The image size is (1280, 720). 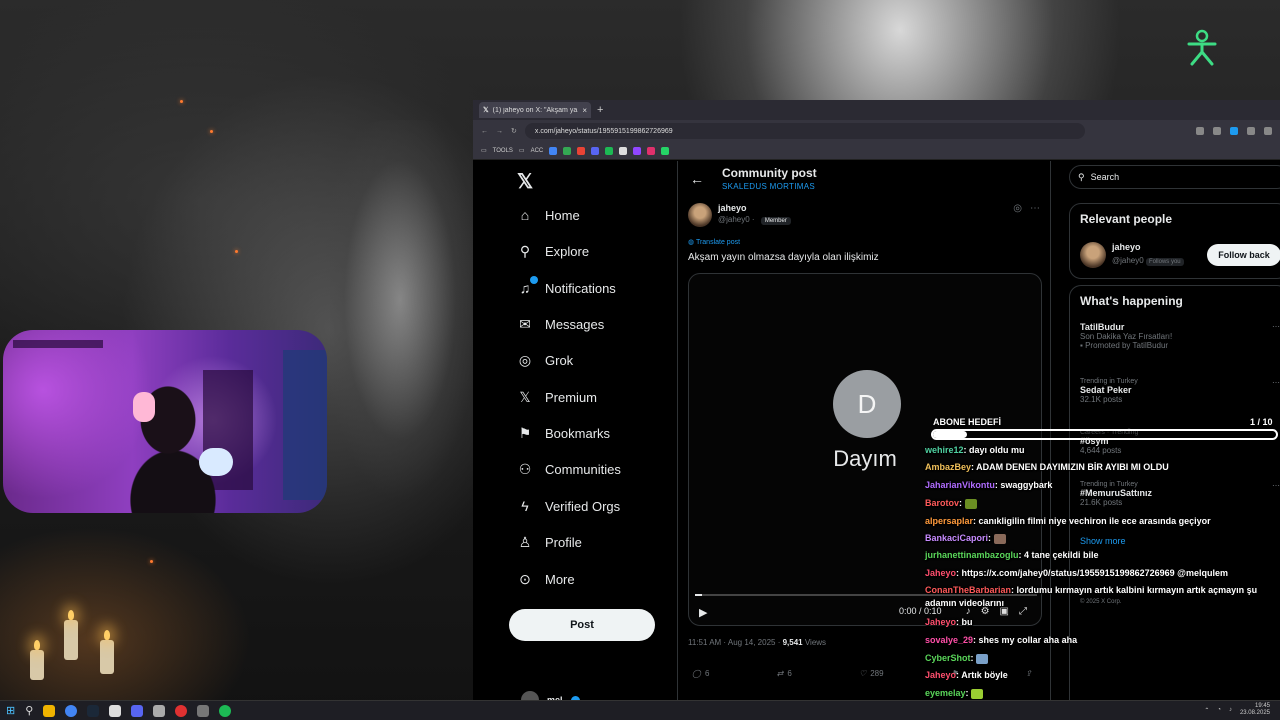 What do you see at coordinates (1081, 345) in the screenshot?
I see `ad-icon: ▪` at bounding box center [1081, 345].